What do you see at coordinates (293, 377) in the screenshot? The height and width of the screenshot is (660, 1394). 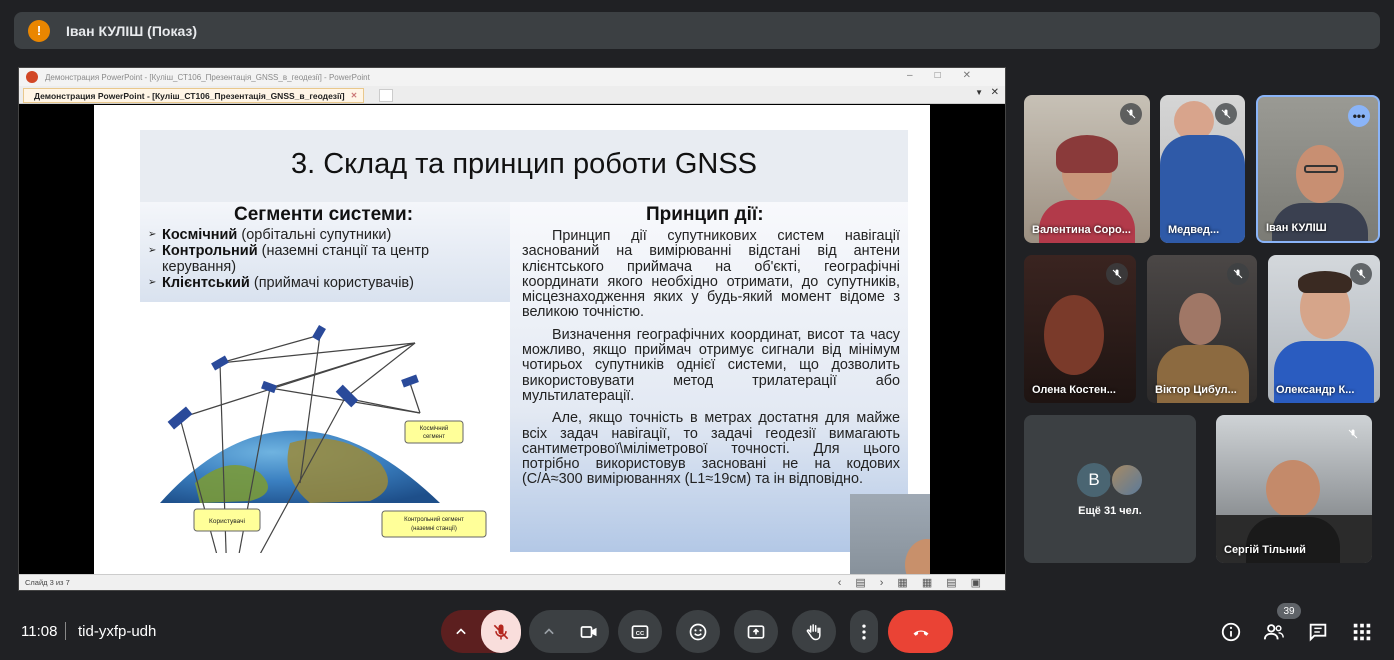 I see `satellites` at bounding box center [293, 377].